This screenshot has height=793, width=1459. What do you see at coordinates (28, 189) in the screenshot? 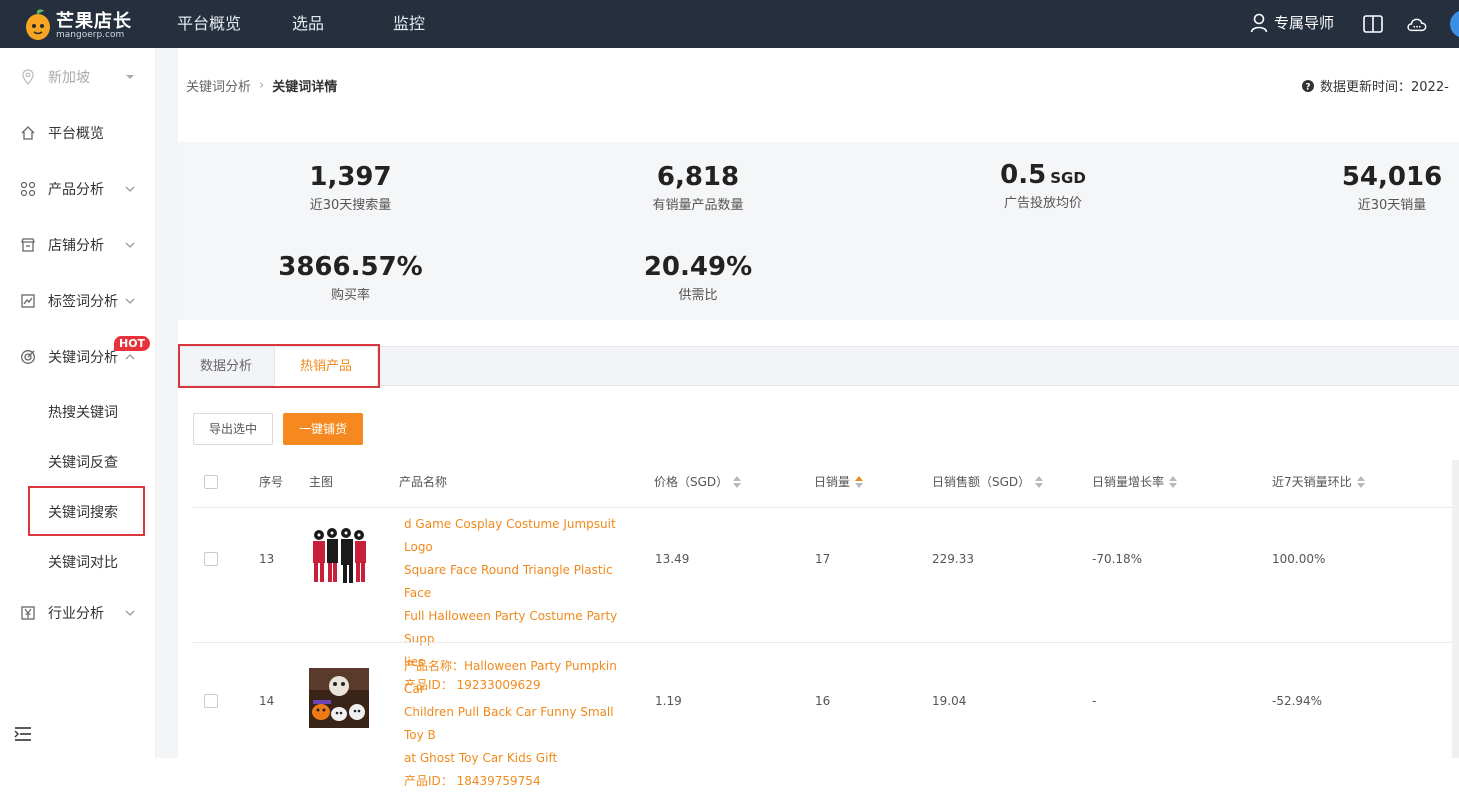
I see `grid-icon` at bounding box center [28, 189].